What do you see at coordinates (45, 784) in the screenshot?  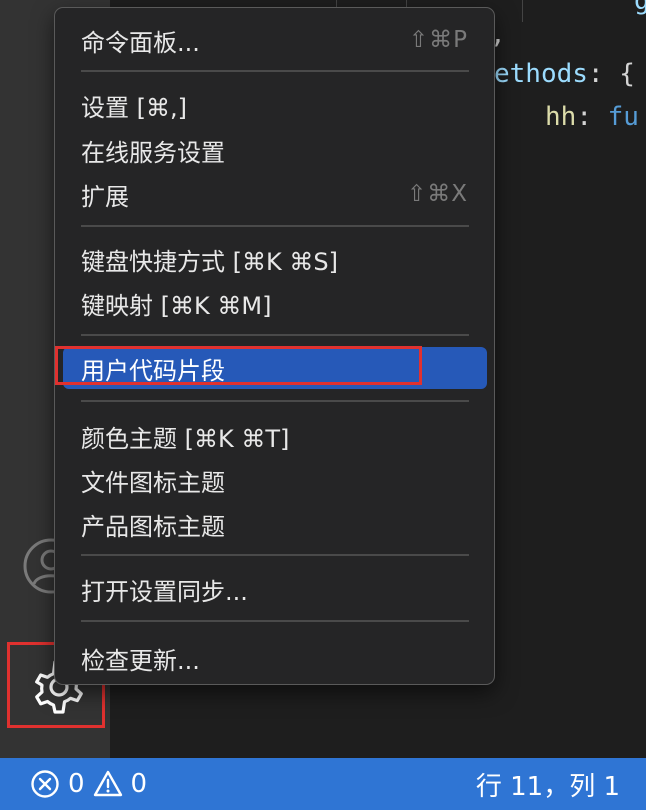 I see `error-circle-icon` at bounding box center [45, 784].